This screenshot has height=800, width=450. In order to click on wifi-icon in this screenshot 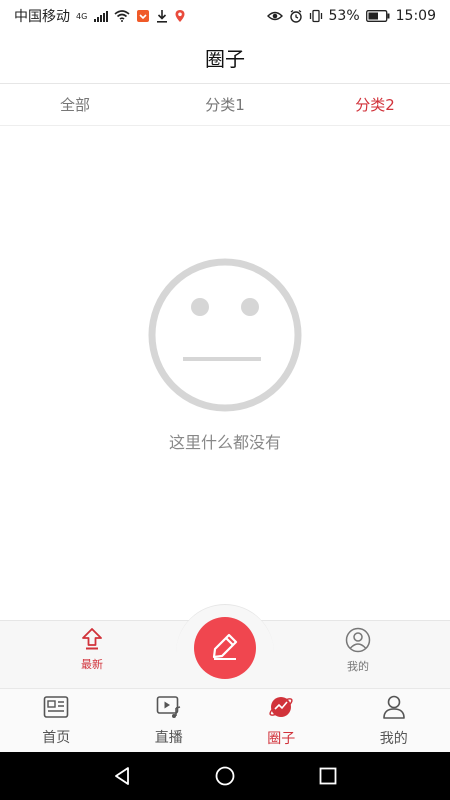, I will do `click(122, 16)`.